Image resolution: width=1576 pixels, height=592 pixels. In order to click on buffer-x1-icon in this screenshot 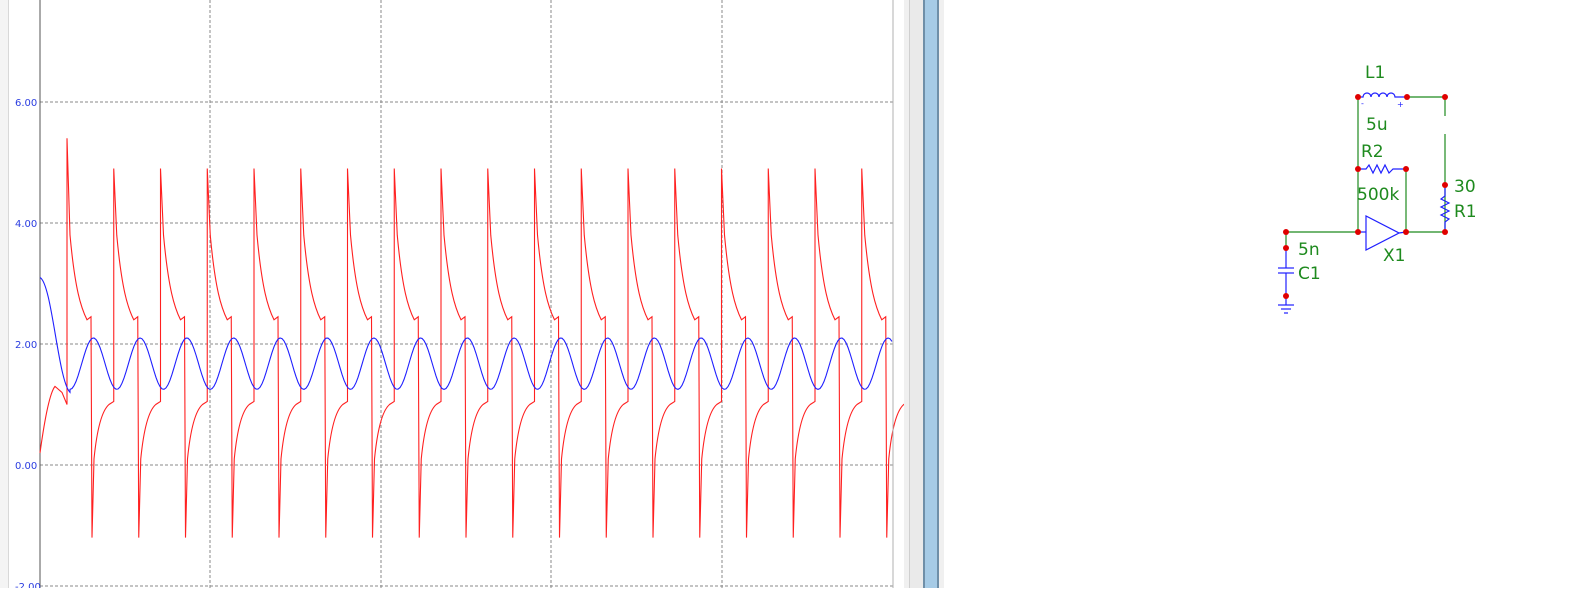, I will do `click(1383, 233)`.